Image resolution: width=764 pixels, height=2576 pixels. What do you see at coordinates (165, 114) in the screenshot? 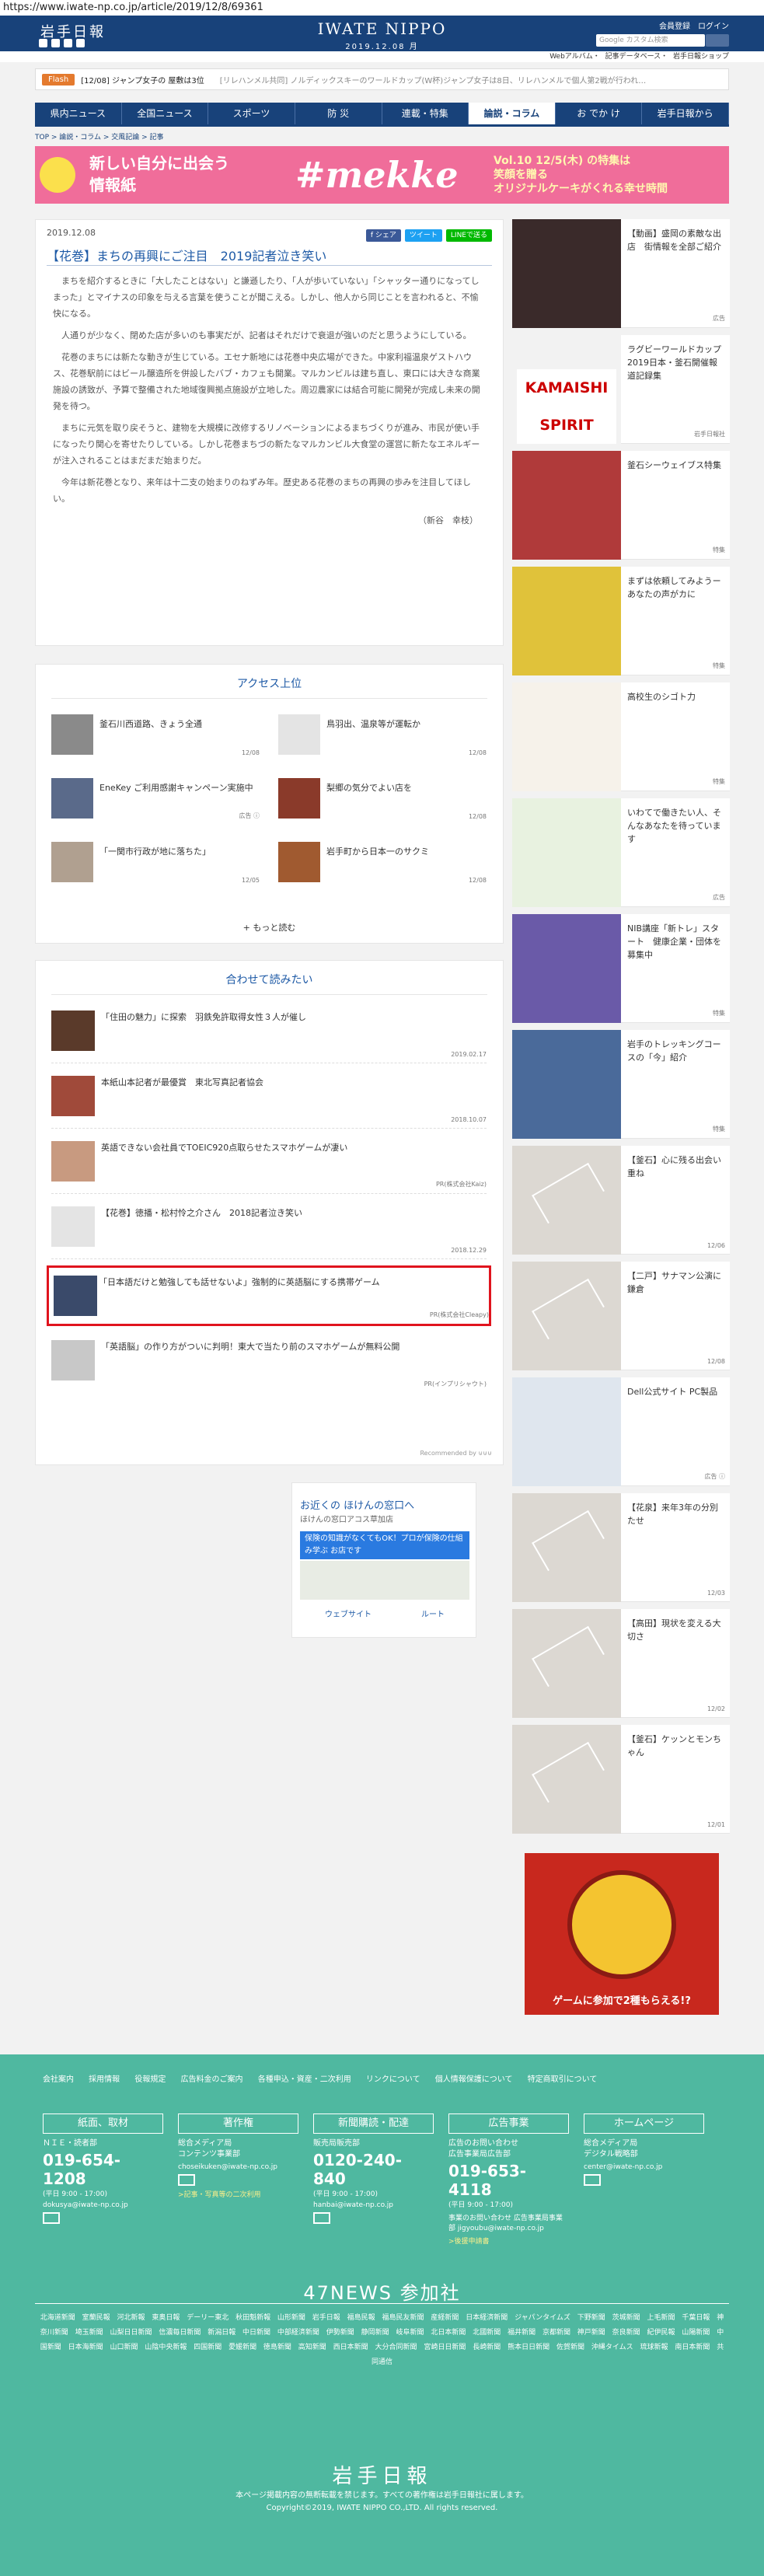
I see `nav-national: 全国ニュース` at bounding box center [165, 114].